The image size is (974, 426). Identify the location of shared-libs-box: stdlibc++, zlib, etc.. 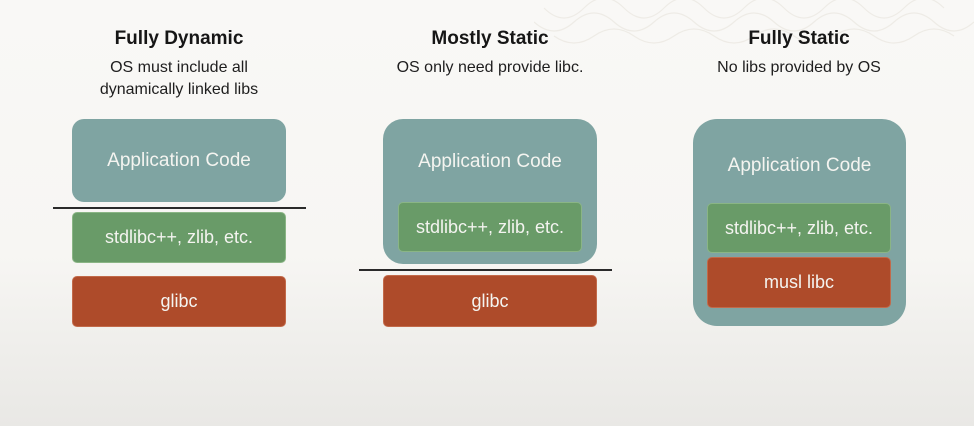
(179, 237).